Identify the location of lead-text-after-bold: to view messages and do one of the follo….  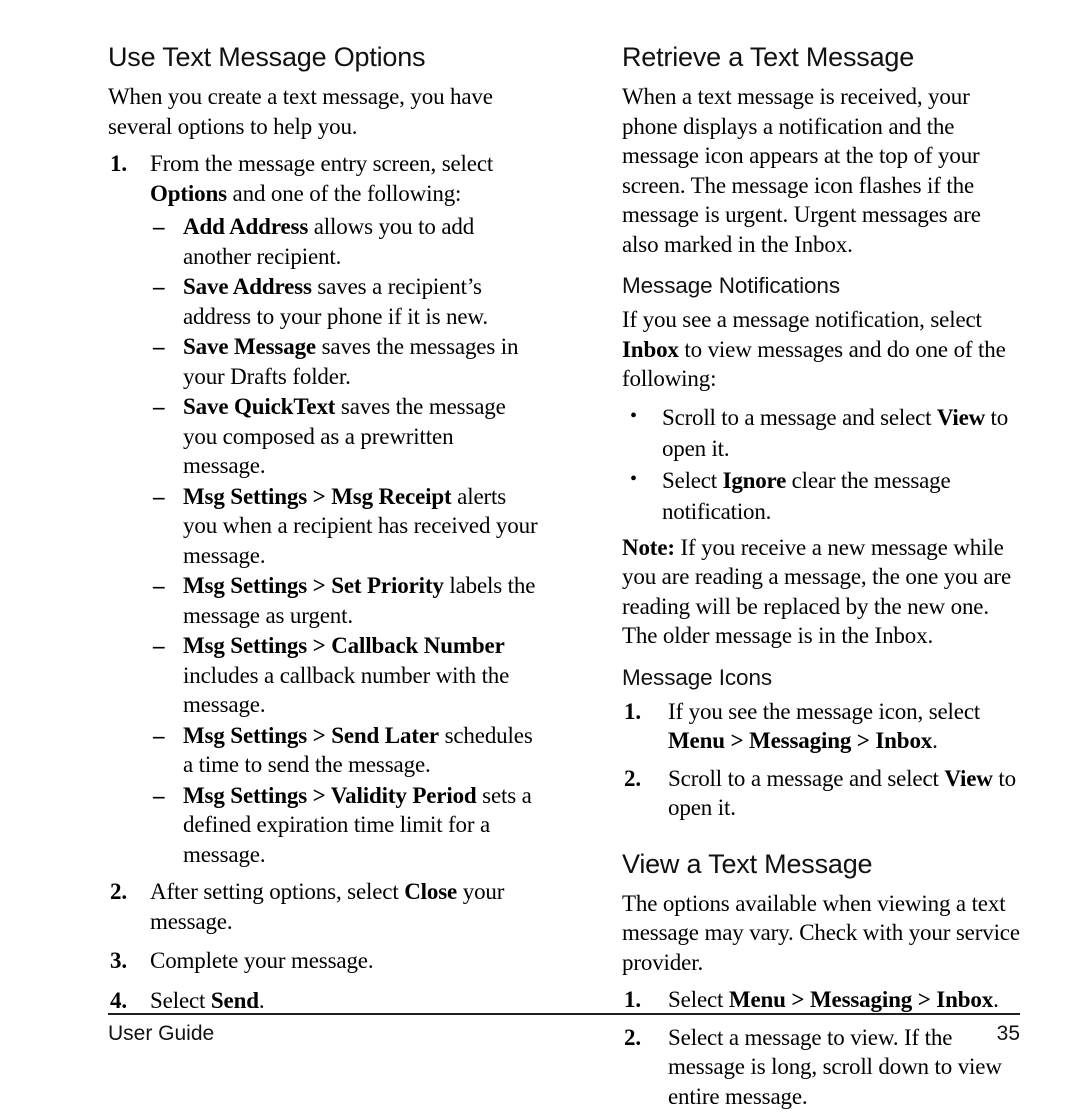
(814, 364).